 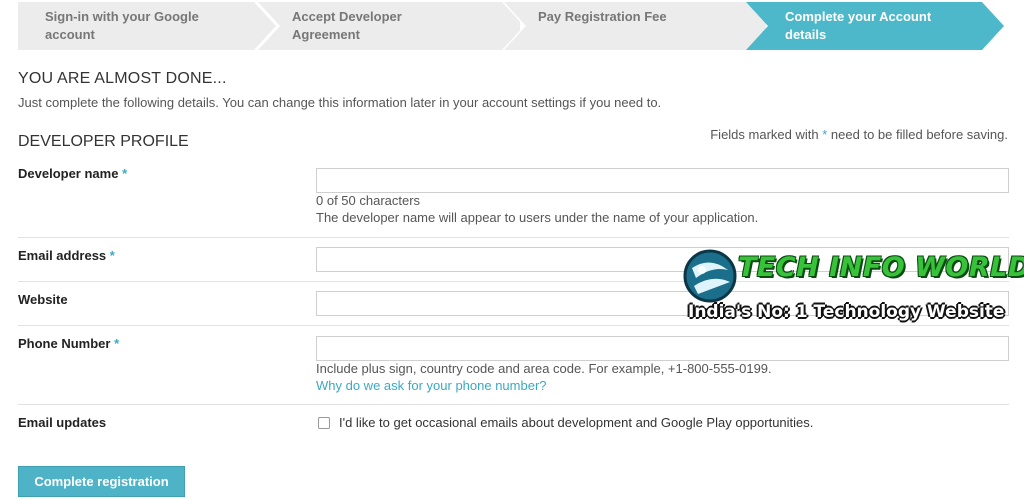 I want to click on step-pay-fee: Pay Registration Fee, so click(x=635, y=26).